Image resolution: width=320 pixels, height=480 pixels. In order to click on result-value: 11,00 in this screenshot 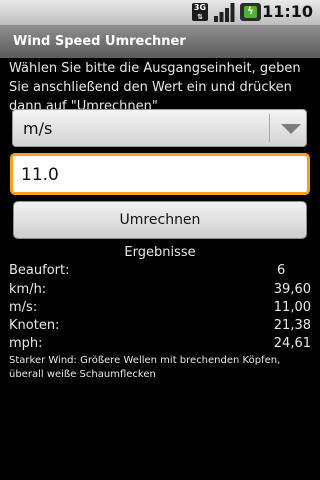, I will do `click(292, 307)`.